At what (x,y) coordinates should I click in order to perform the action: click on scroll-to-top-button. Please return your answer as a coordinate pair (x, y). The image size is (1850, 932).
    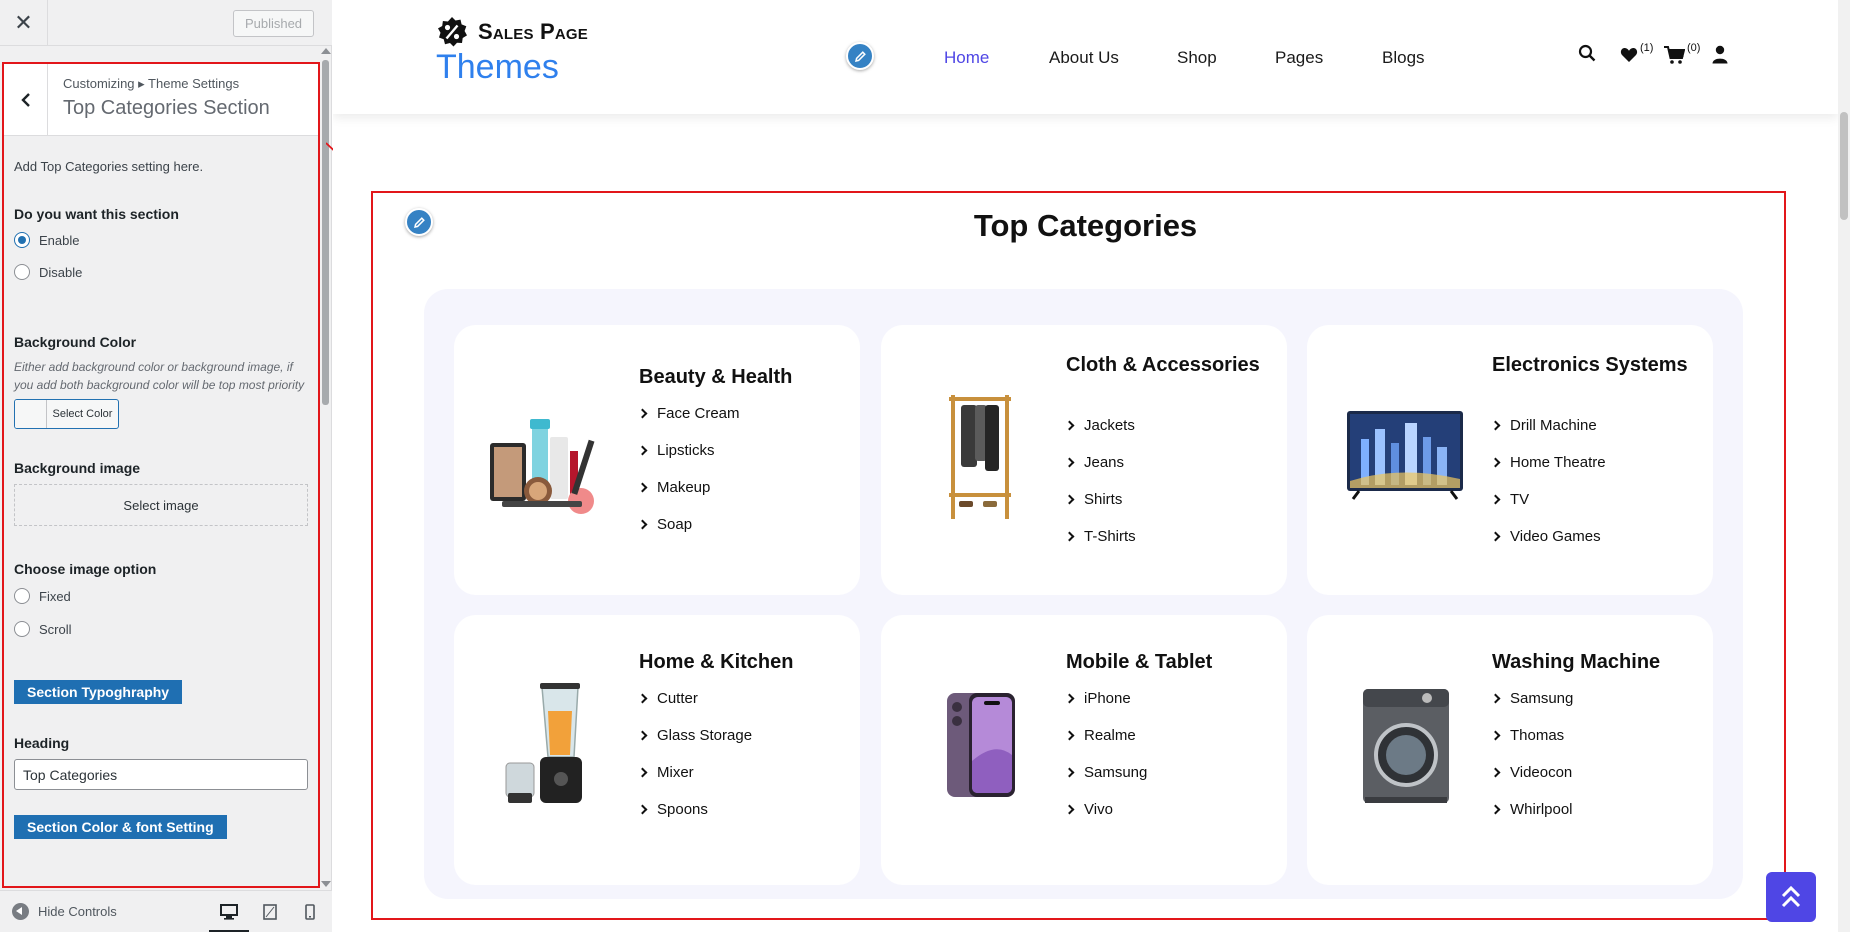
    Looking at the image, I should click on (1791, 897).